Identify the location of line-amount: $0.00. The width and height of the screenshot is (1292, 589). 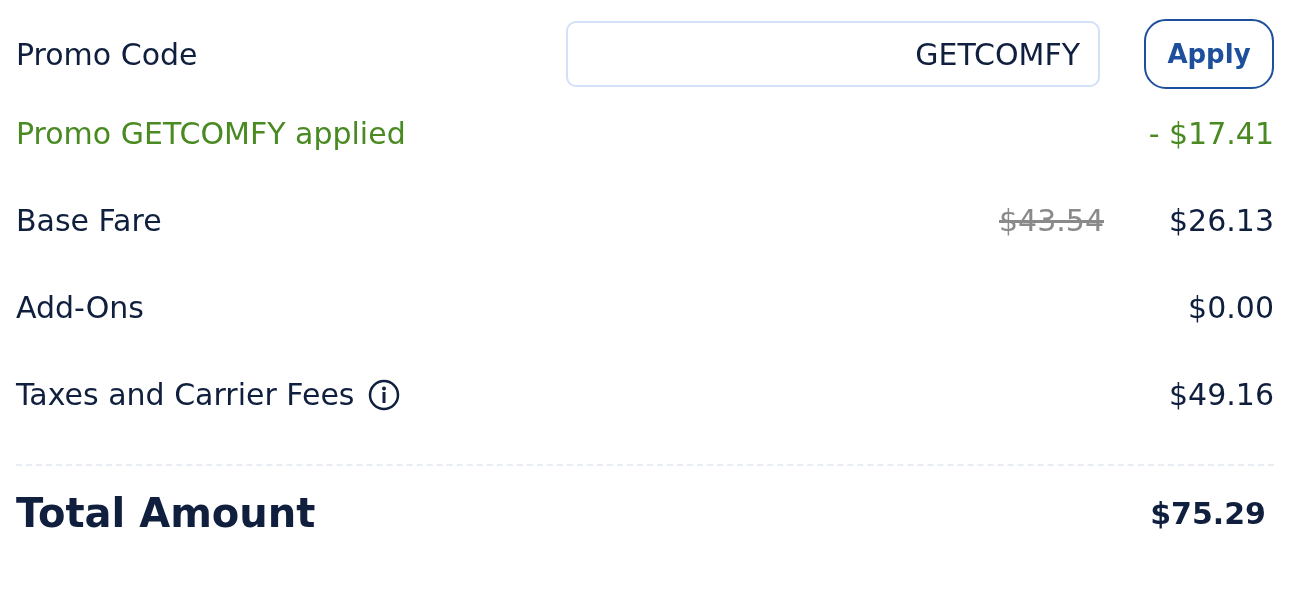
(1231, 307).